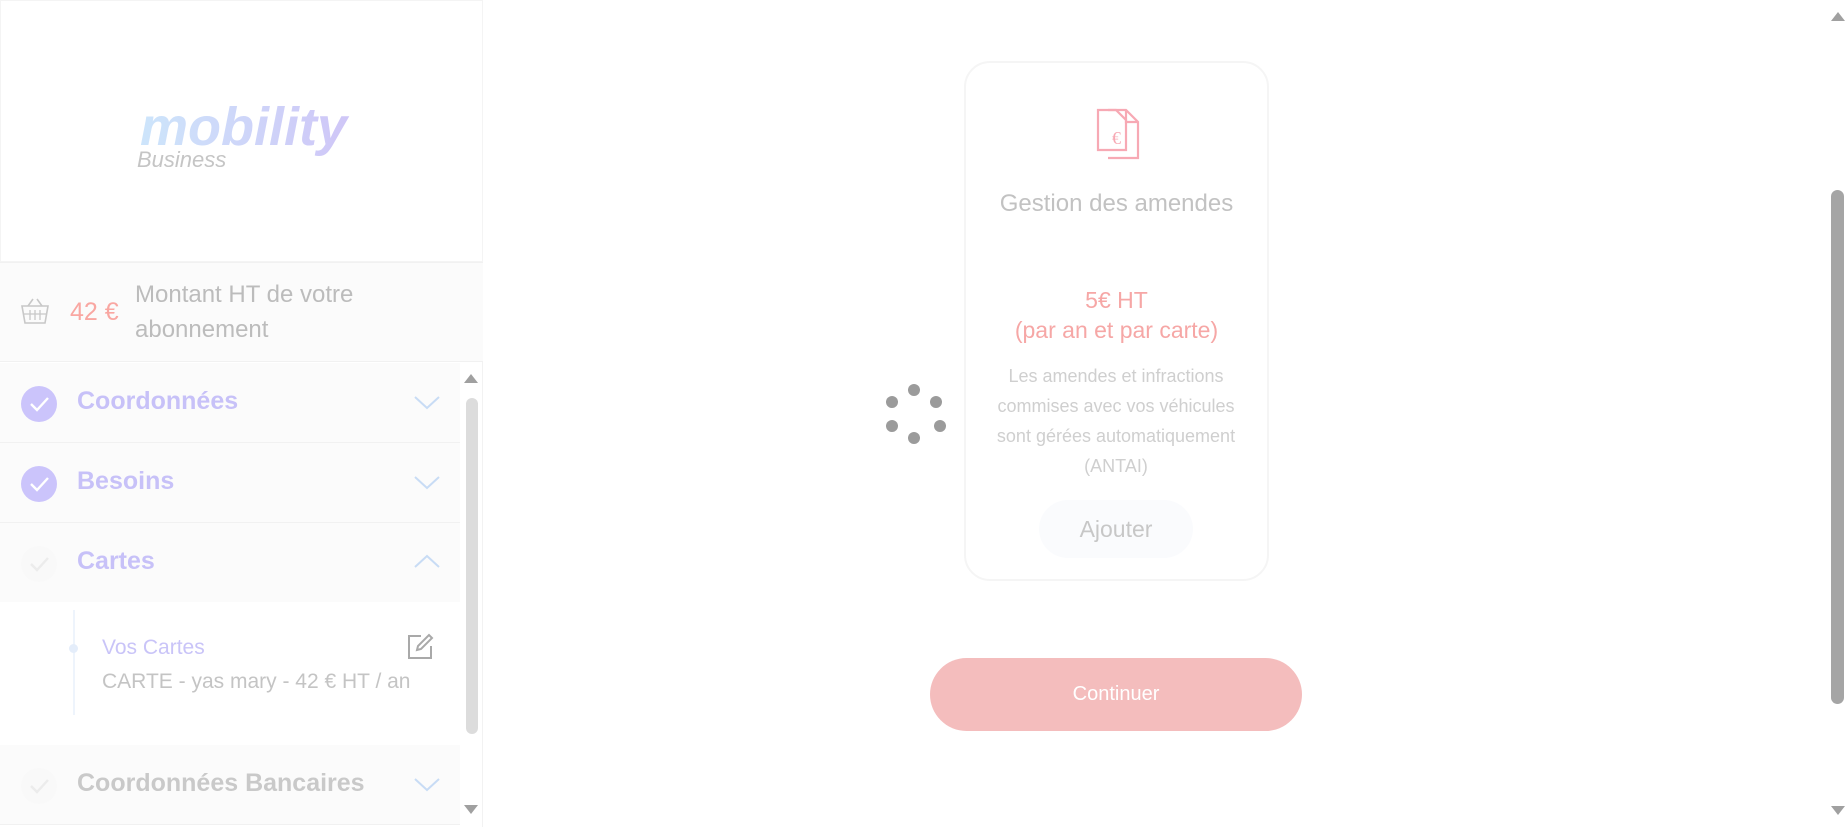 The height and width of the screenshot is (827, 1848). Describe the element at coordinates (914, 414) in the screenshot. I see `loading-spinner-icon` at that location.